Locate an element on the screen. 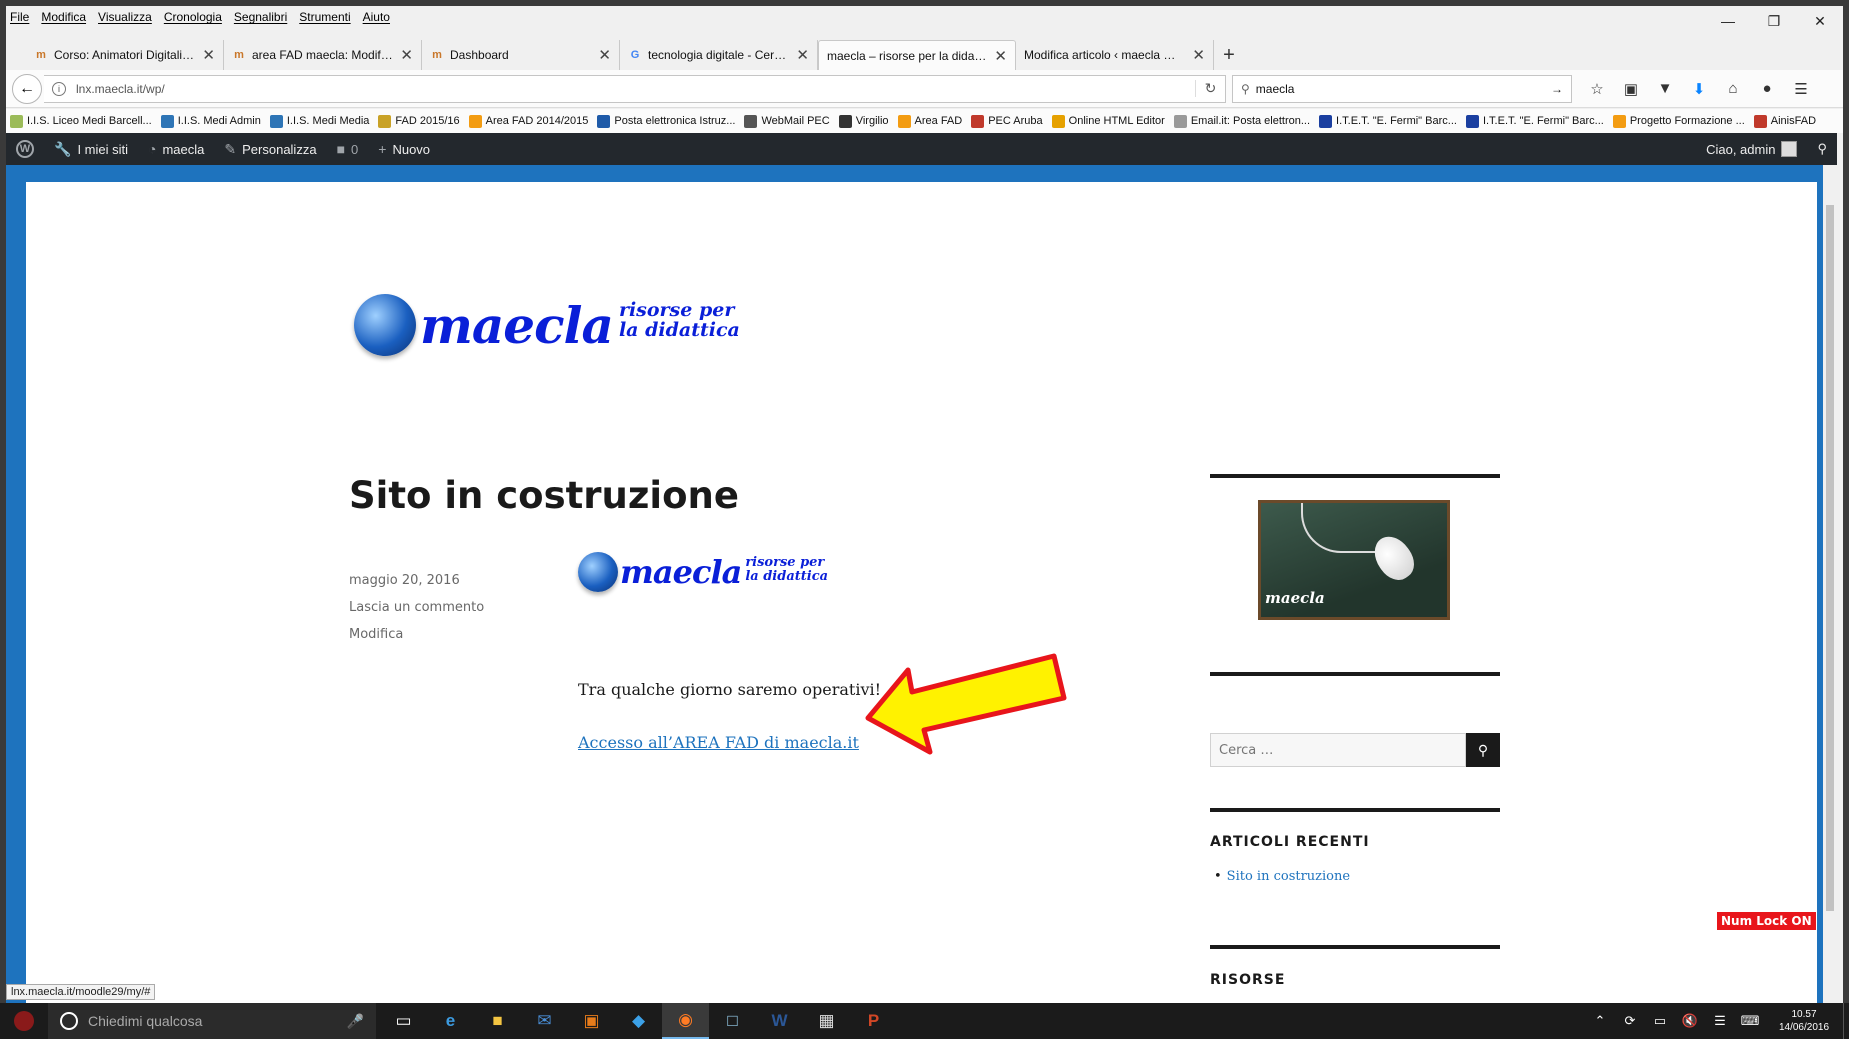 Image resolution: width=1849 pixels, height=1039 pixels. search-bar: ⚲ maecla → is located at coordinates (1402, 88).